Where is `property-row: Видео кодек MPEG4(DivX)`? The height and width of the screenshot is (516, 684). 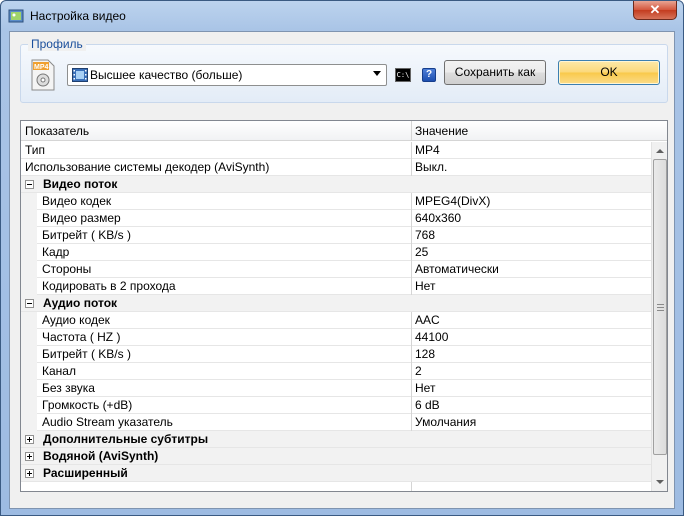 property-row: Видео кодек MPEG4(DivX) is located at coordinates (336, 201).